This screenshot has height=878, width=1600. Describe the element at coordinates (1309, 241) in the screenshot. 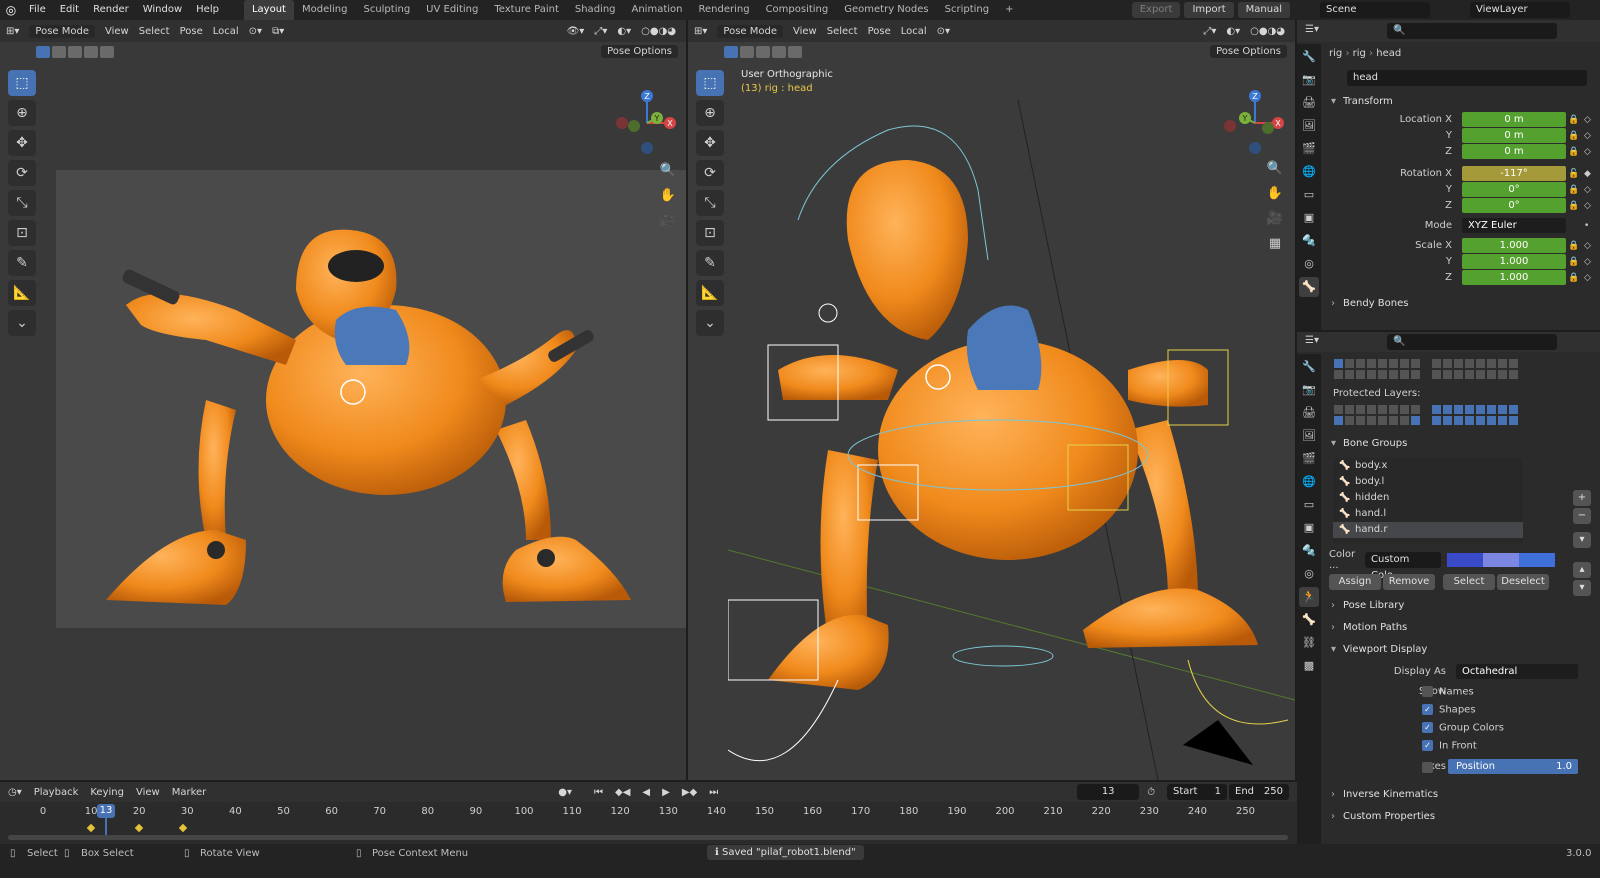

I see `modifier-tab-icon: 🔩` at that location.